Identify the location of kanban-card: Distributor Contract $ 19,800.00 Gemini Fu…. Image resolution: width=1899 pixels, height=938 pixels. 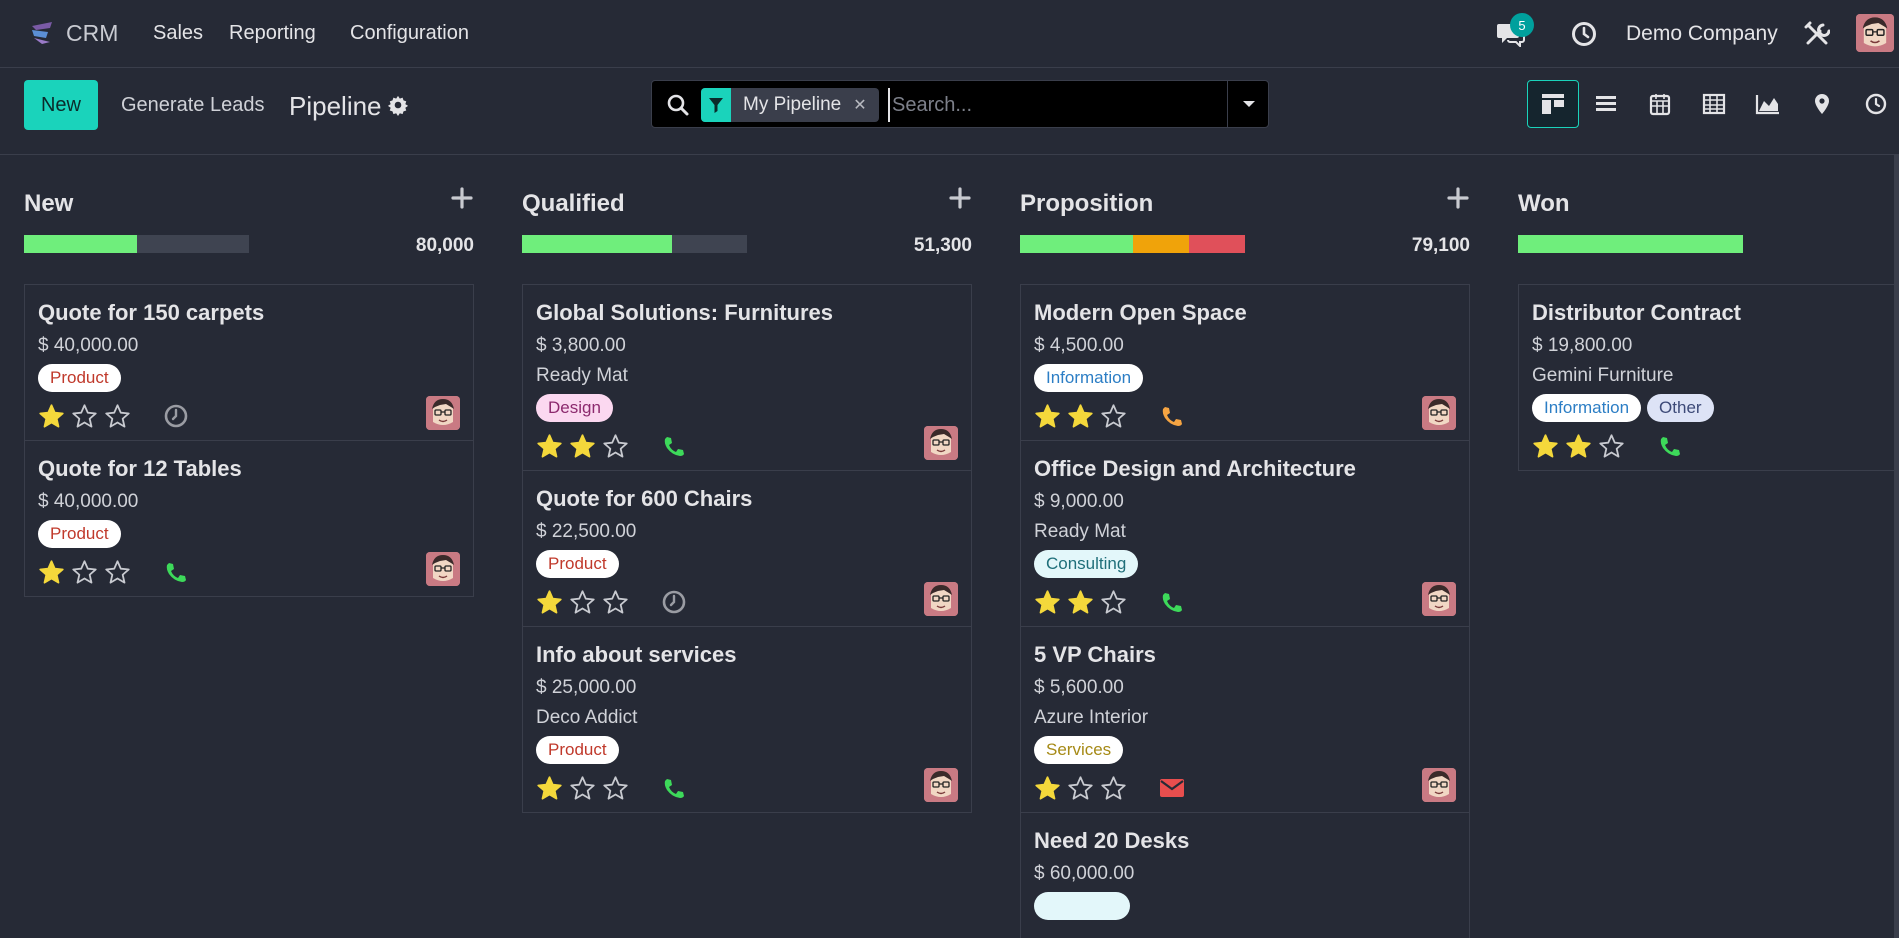
(1709, 377).